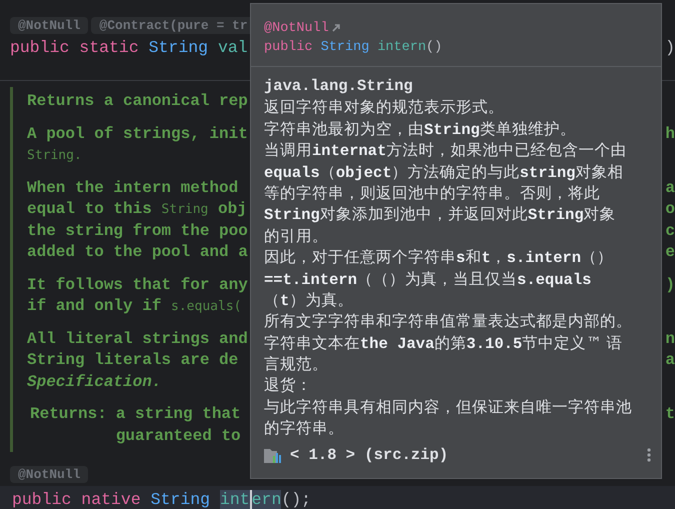 This screenshot has height=509, width=675. Describe the element at coordinates (137, 209) in the screenshot. I see `doc-line: equal to this String obj` at that location.